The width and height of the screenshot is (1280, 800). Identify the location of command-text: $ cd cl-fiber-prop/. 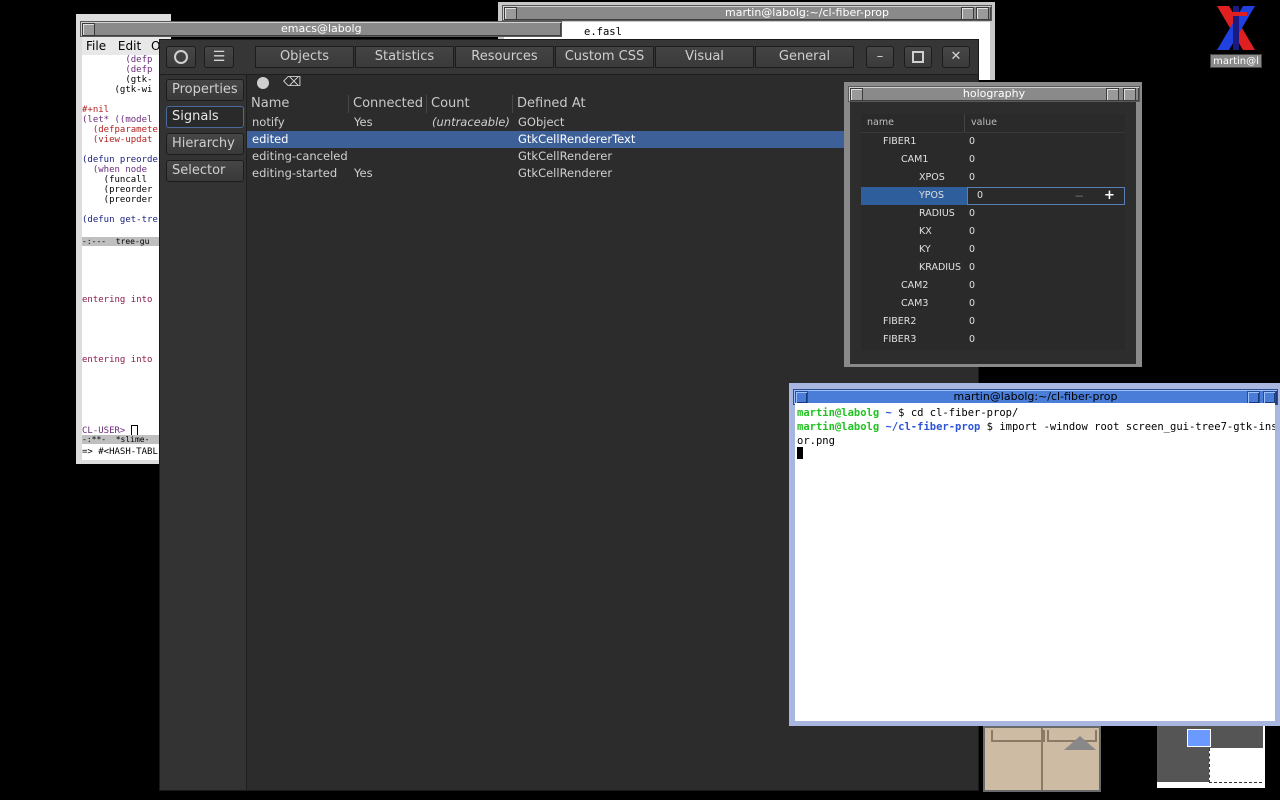
(958, 413).